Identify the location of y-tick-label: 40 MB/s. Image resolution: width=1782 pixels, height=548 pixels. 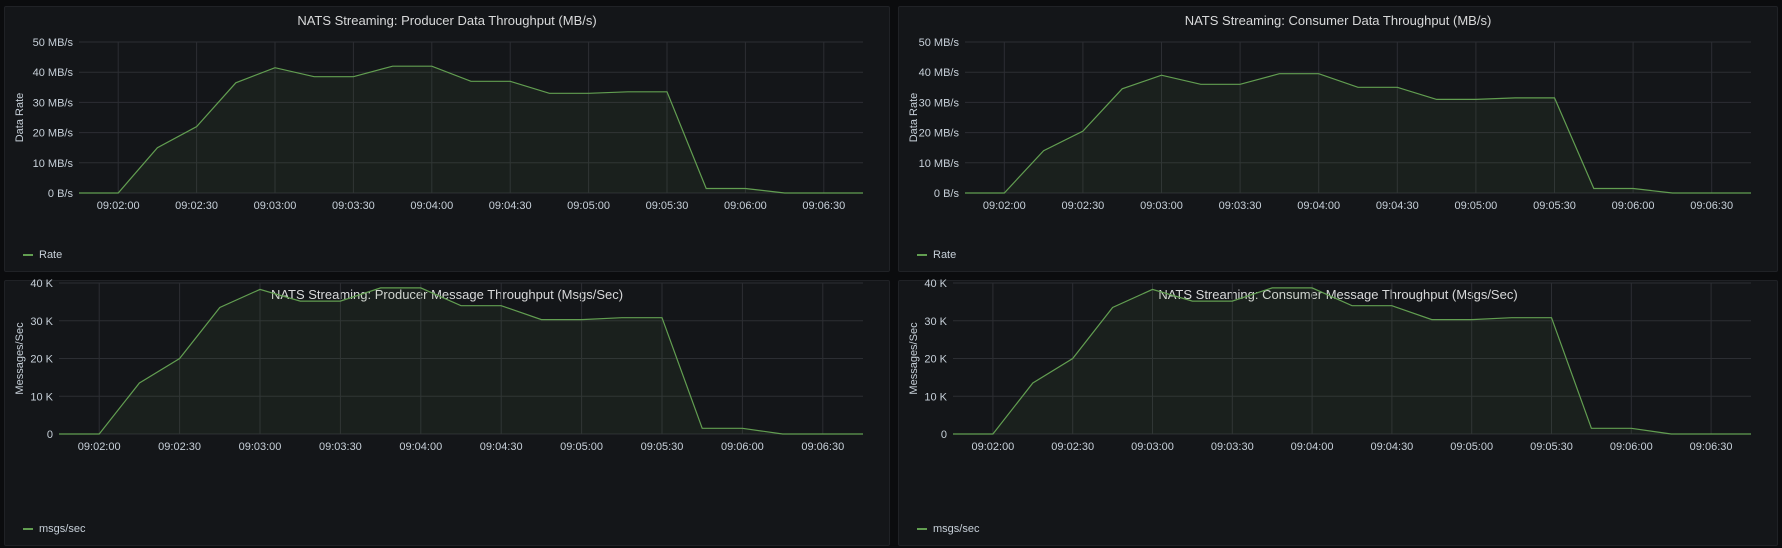
(53, 73).